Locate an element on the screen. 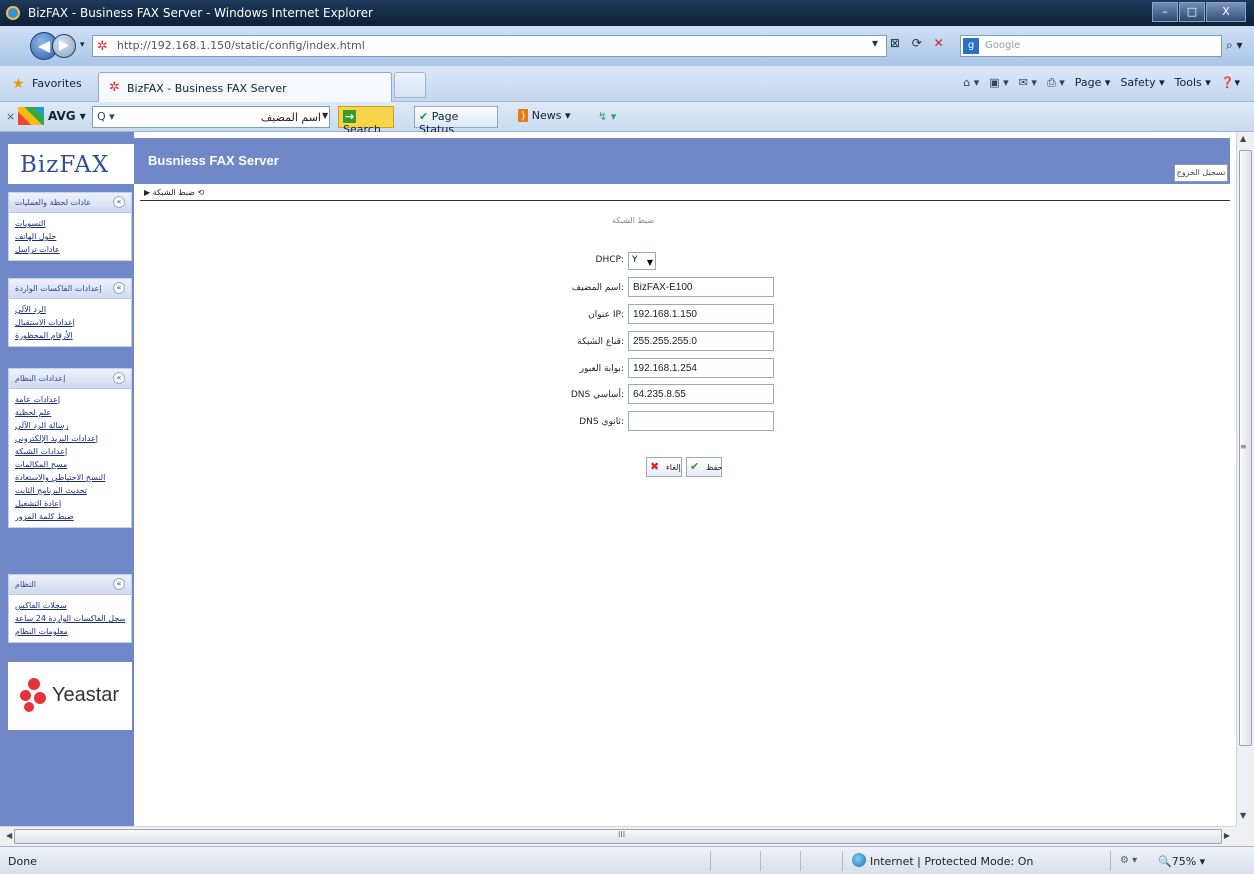 This screenshot has height=874, width=1254. primary-dns-field is located at coordinates (701, 394).